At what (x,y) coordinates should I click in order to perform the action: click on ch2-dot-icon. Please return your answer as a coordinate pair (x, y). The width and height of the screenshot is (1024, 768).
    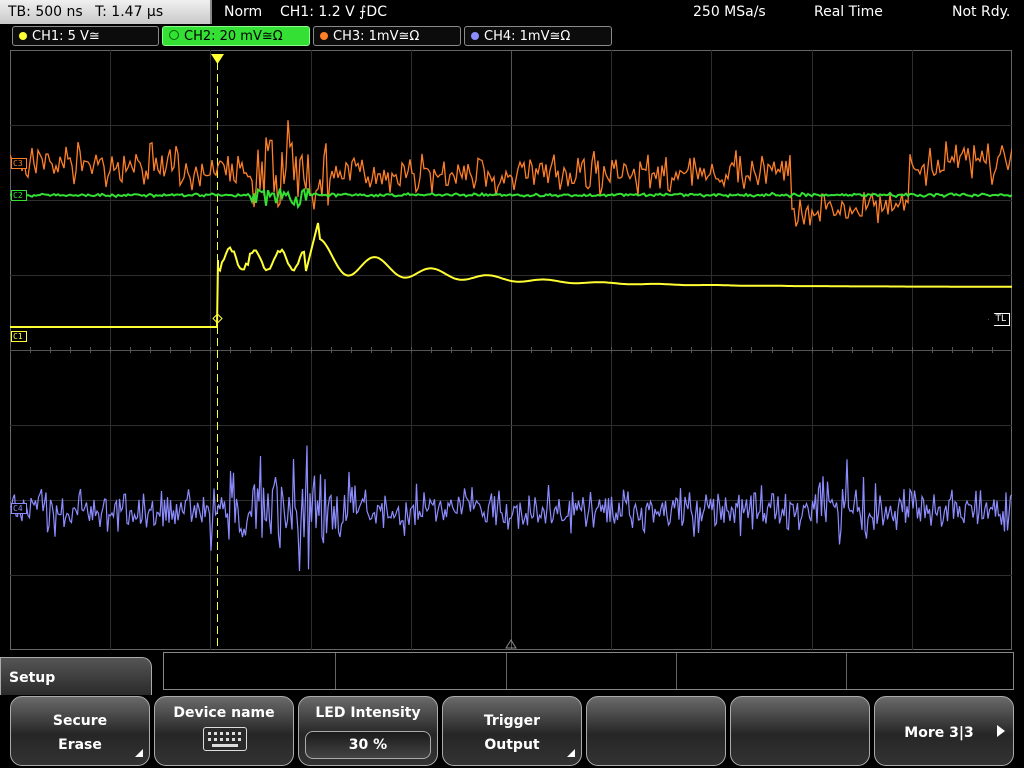
    Looking at the image, I should click on (174, 35).